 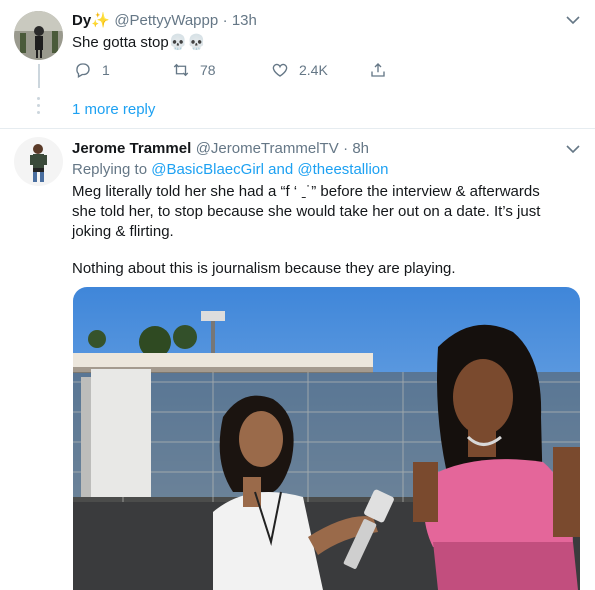 What do you see at coordinates (281, 169) in the screenshot?
I see `reply-and-label: and` at bounding box center [281, 169].